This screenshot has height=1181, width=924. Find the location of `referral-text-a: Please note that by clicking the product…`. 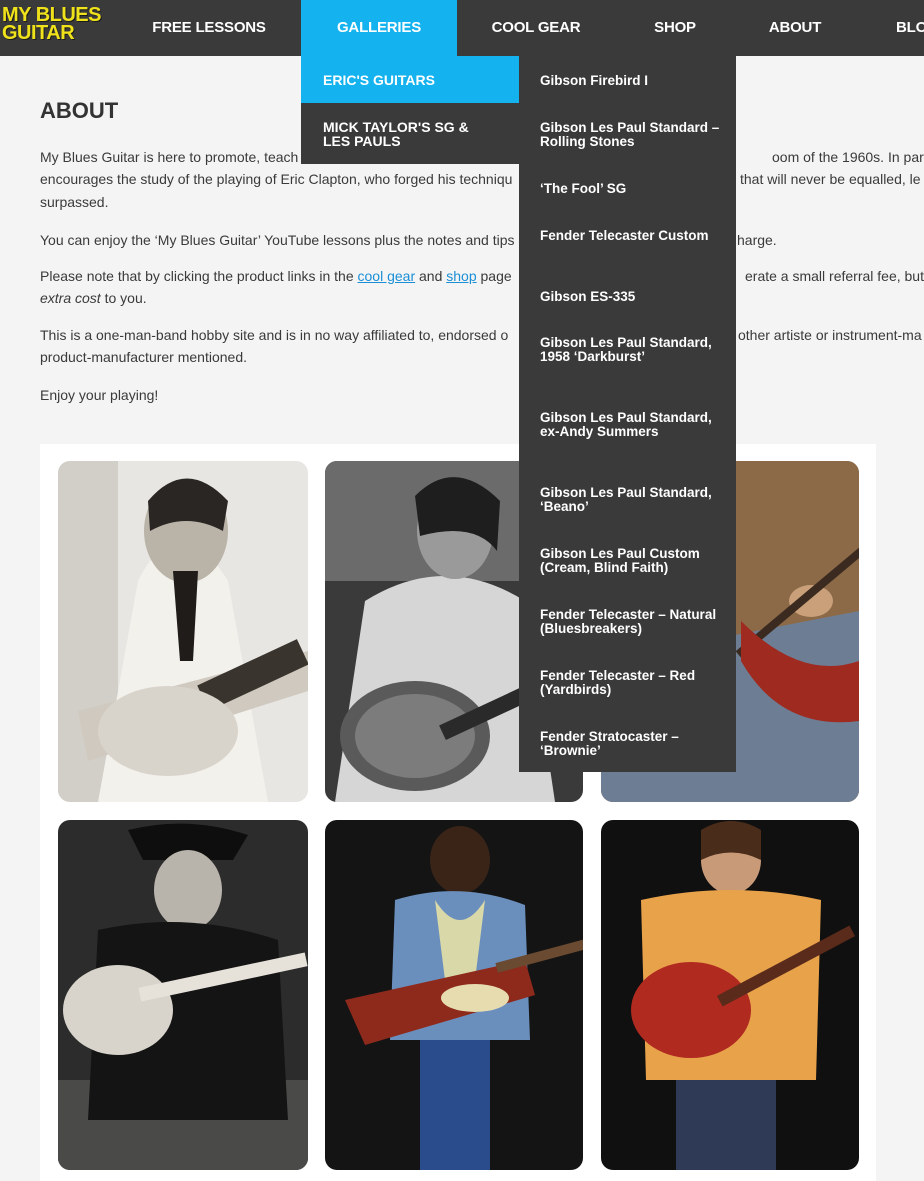

referral-text-a: Please note that by clicking the product… is located at coordinates (199, 276).